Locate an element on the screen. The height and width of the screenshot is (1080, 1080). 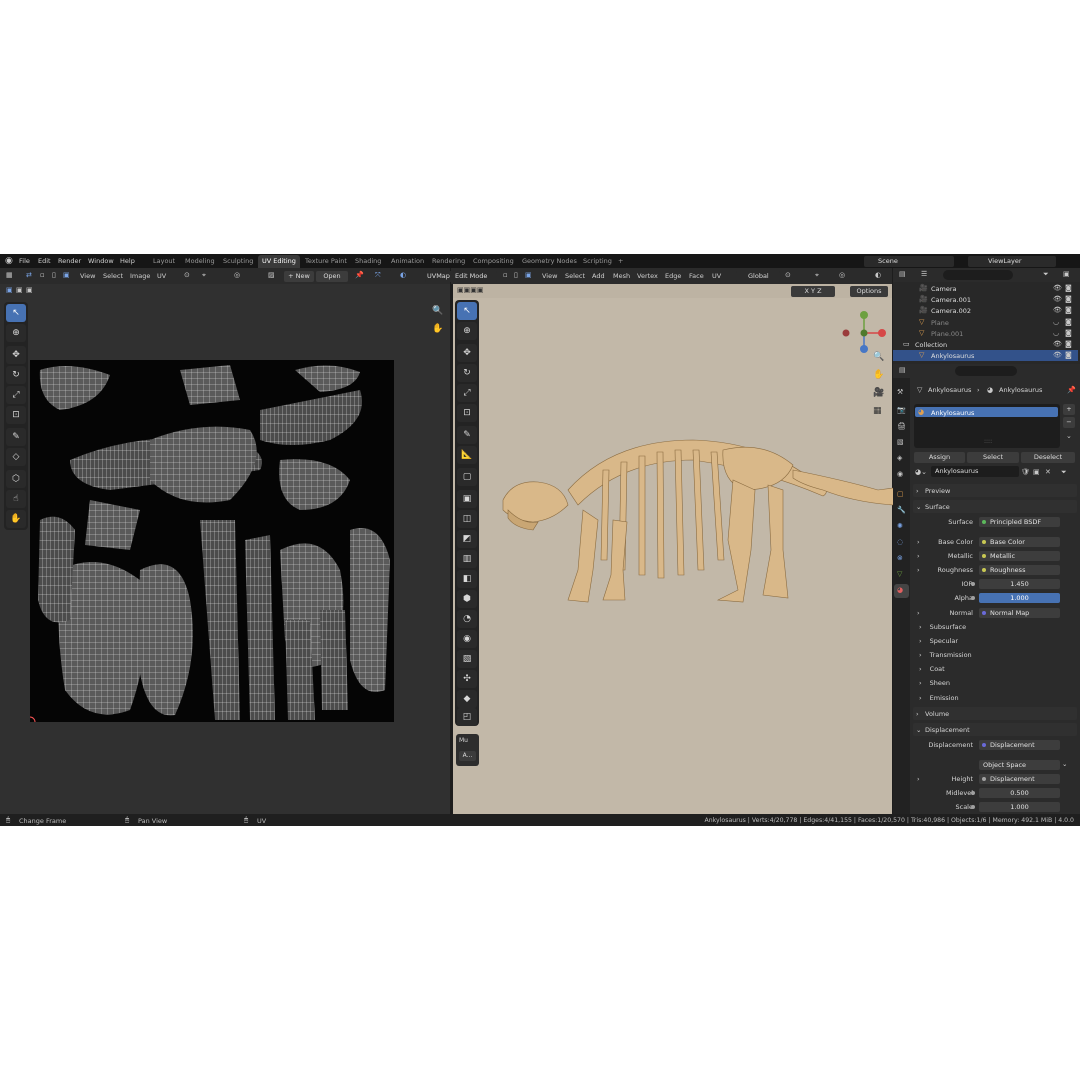
tab-modeling: Modeling is located at coordinates (200, 261).